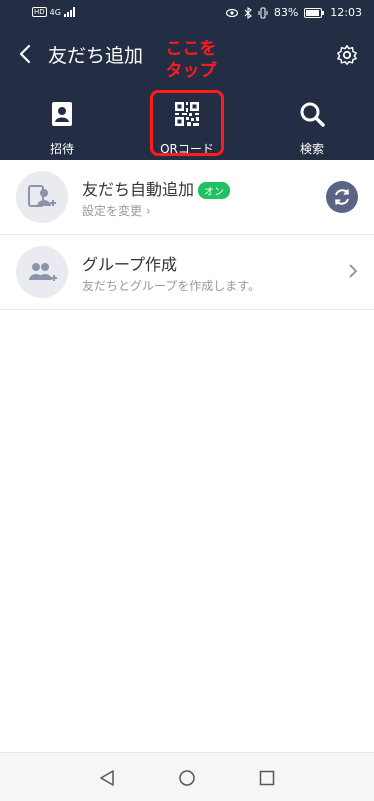  I want to click on network-type: 4G, so click(55, 12).